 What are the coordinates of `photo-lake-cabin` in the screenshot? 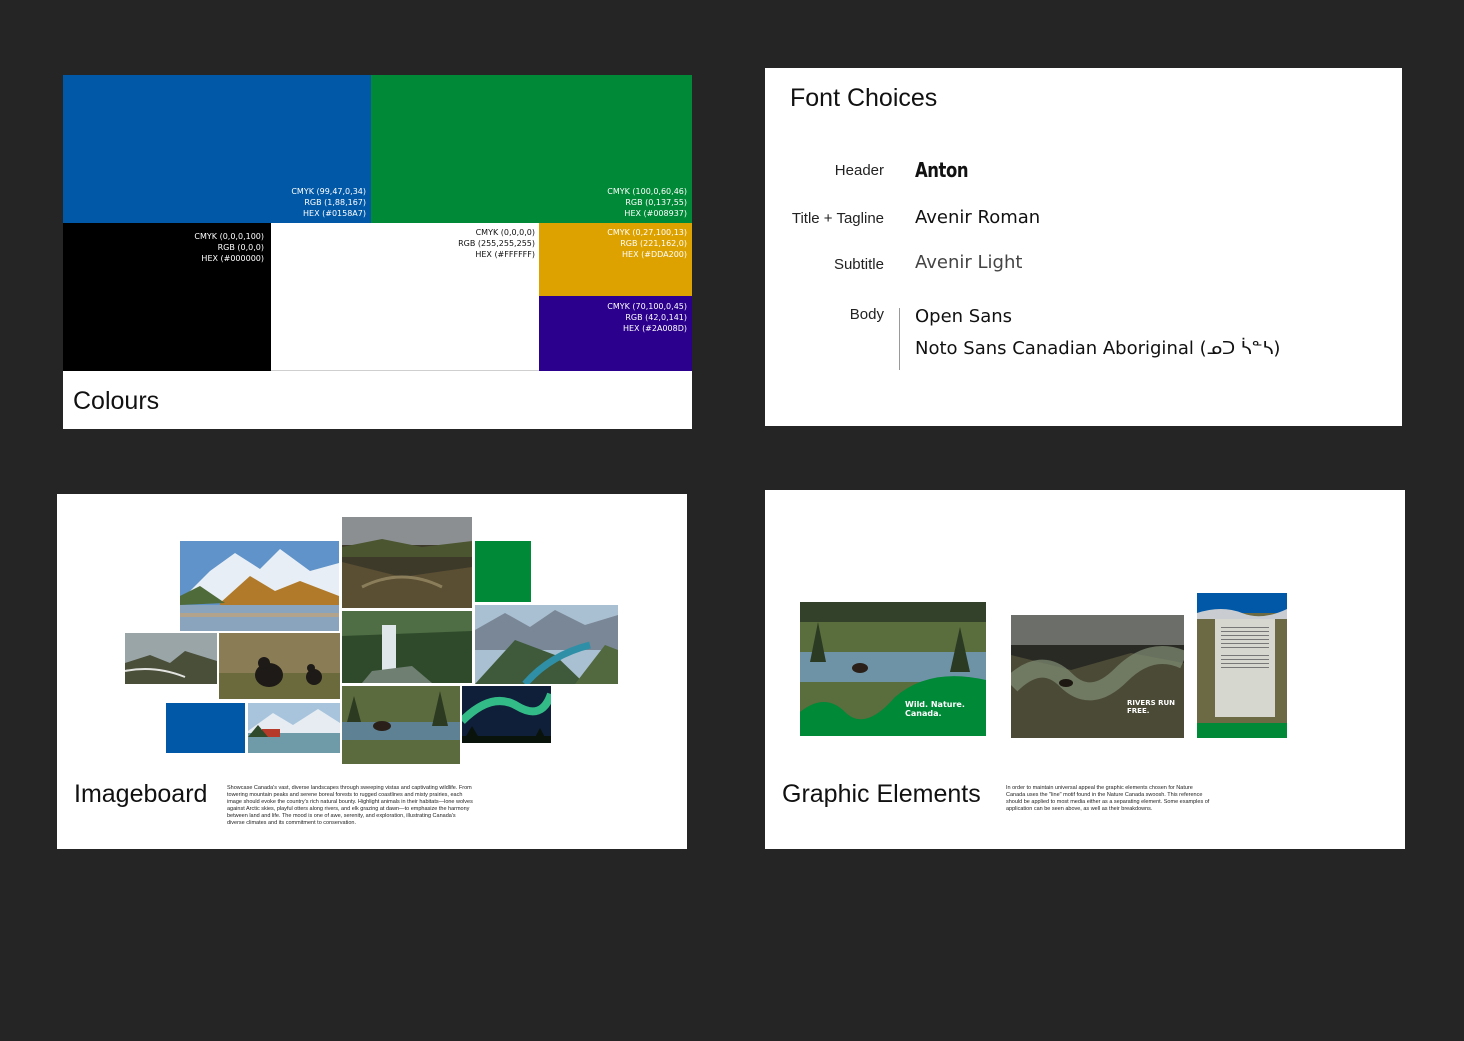 It's located at (294, 728).